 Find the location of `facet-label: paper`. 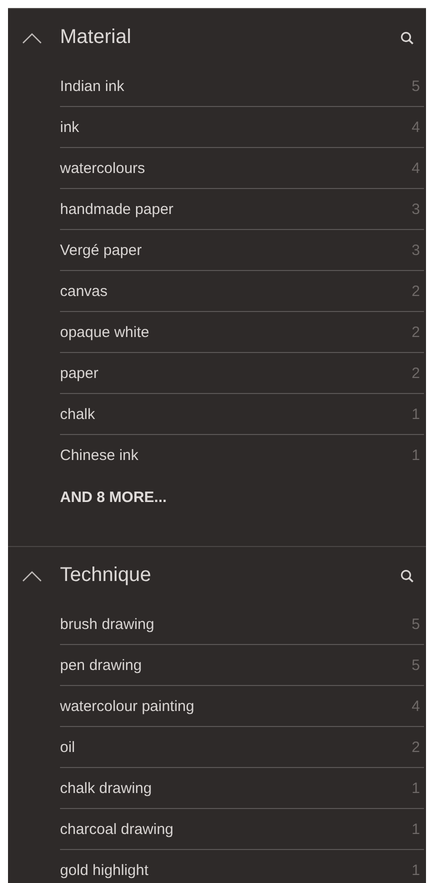

facet-label: paper is located at coordinates (236, 373).